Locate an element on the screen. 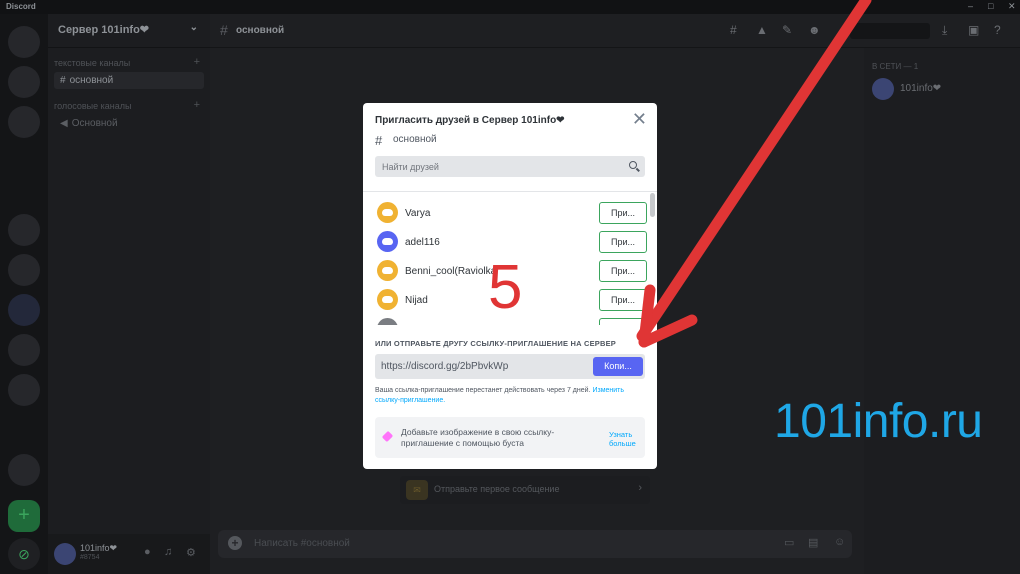 This screenshot has height=574, width=1020. server-list: + ⊘ is located at coordinates (24, 294).